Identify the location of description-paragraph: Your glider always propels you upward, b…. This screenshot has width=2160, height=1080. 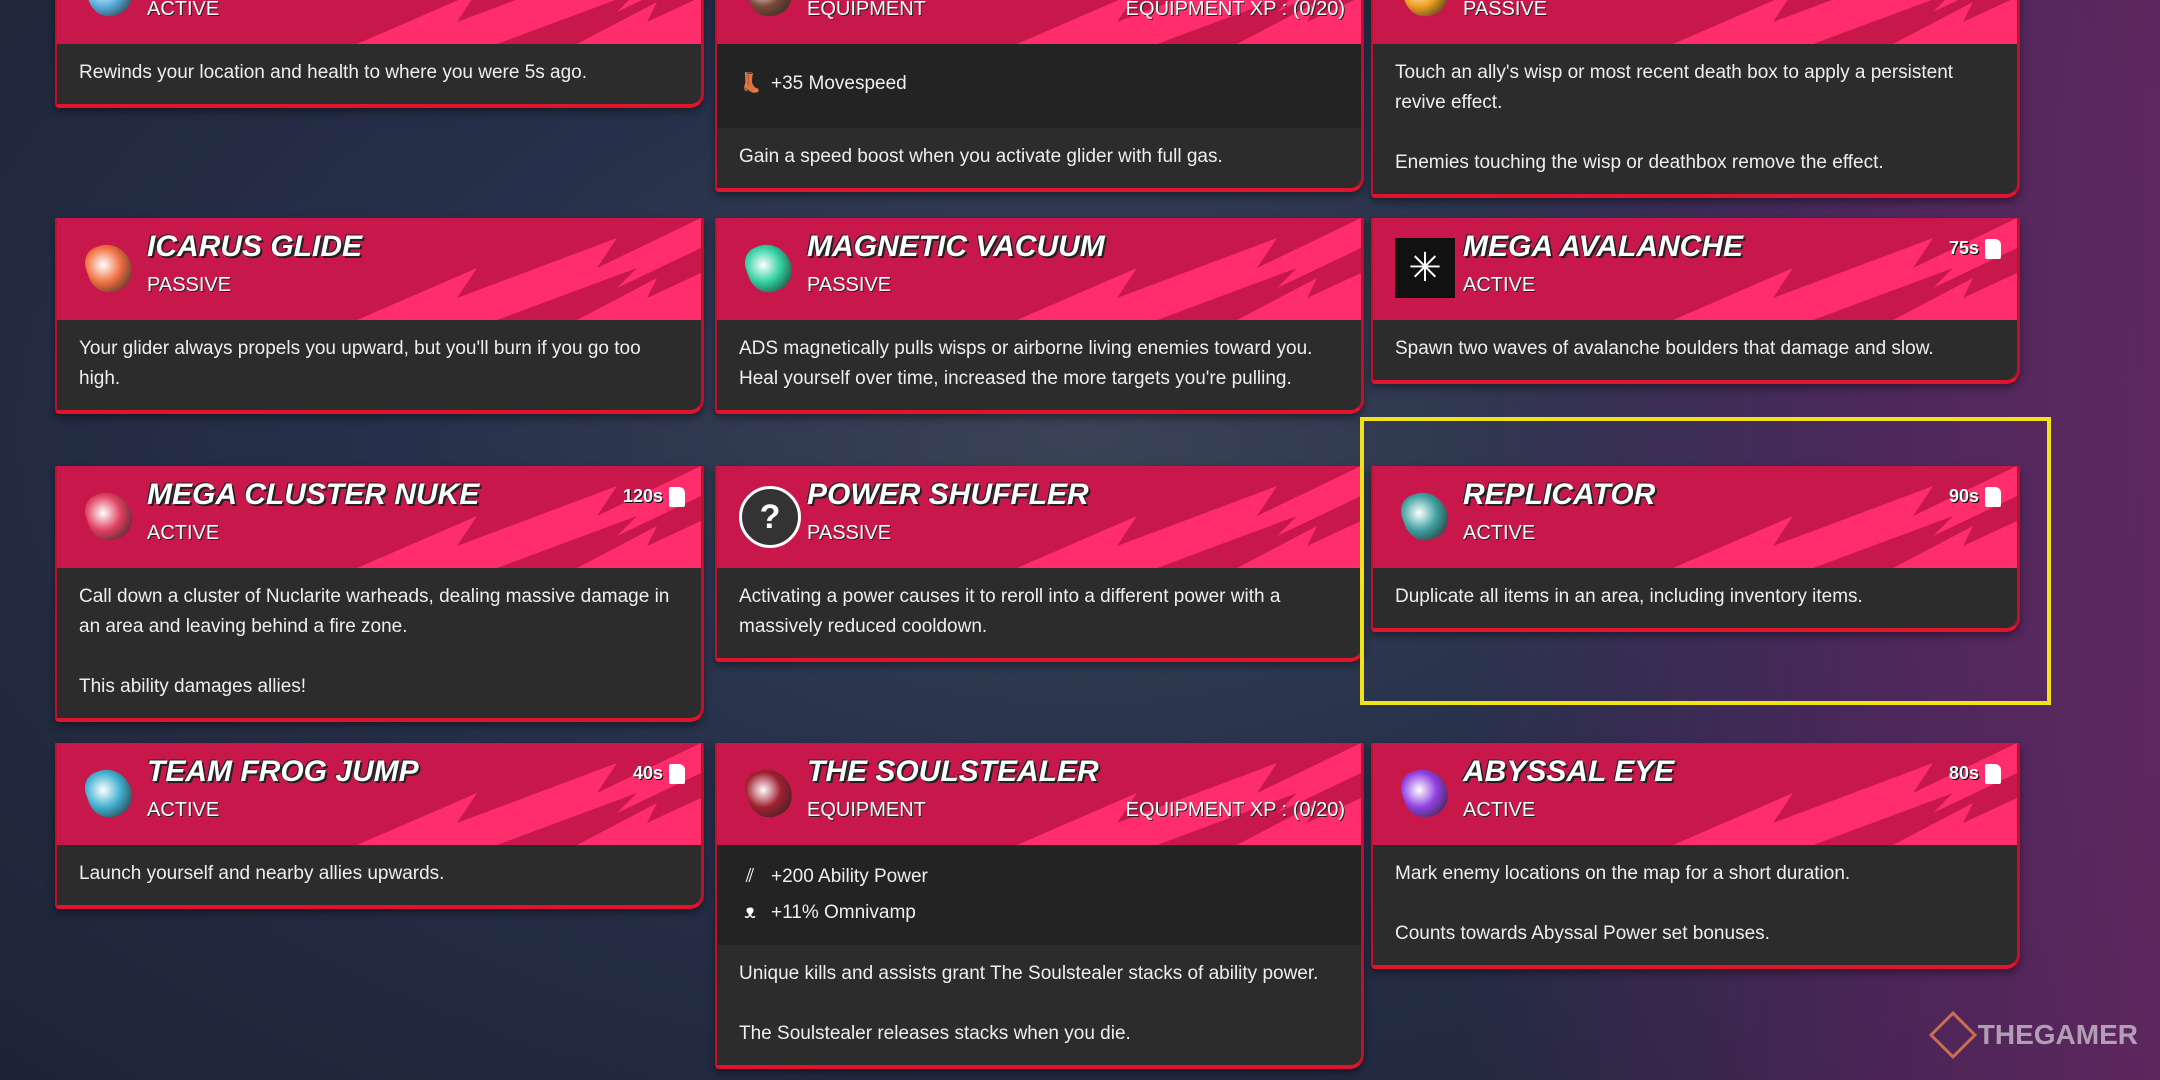
(360, 363).